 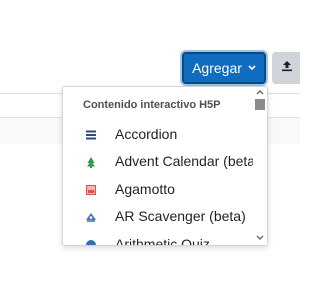 What do you see at coordinates (91, 161) in the screenshot?
I see `tree-icon` at bounding box center [91, 161].